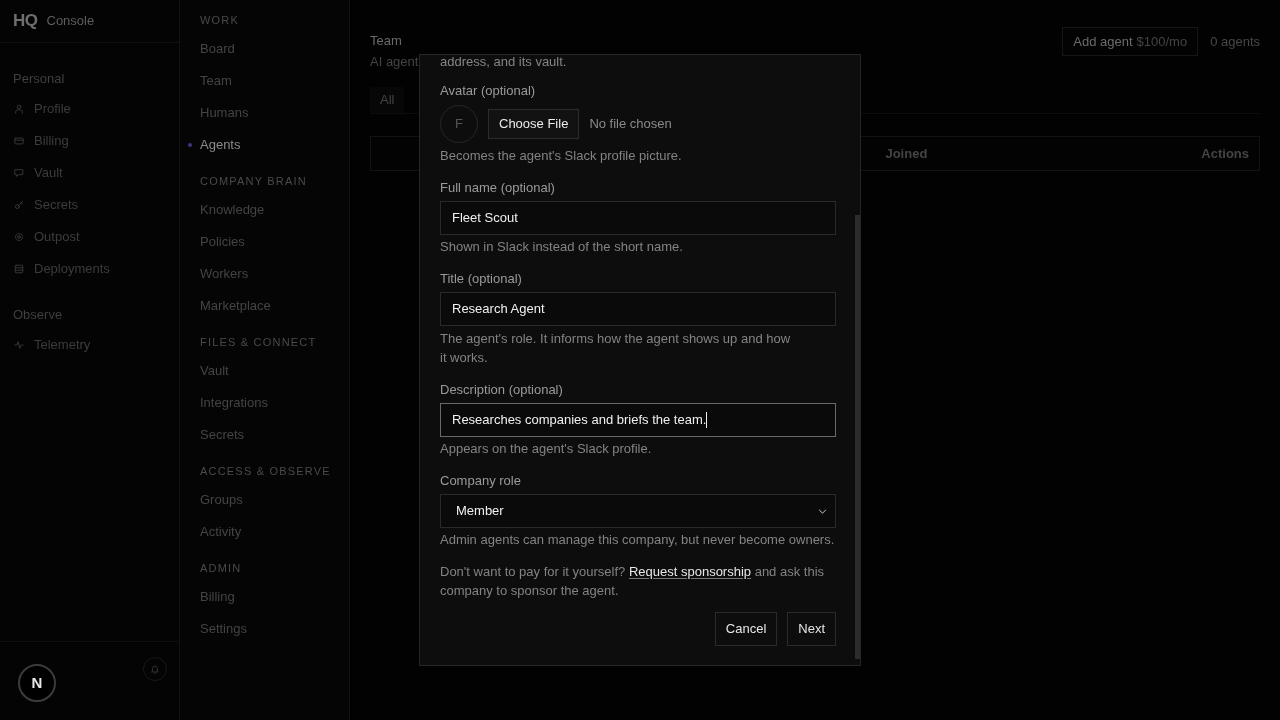 The image size is (1280, 720). I want to click on stack-icon, so click(19, 269).